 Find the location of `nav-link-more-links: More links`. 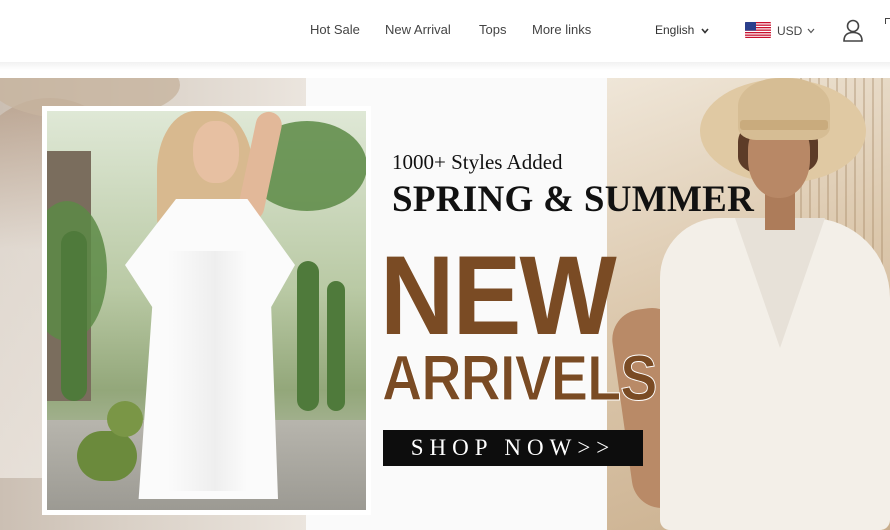

nav-link-more-links: More links is located at coordinates (561, 29).